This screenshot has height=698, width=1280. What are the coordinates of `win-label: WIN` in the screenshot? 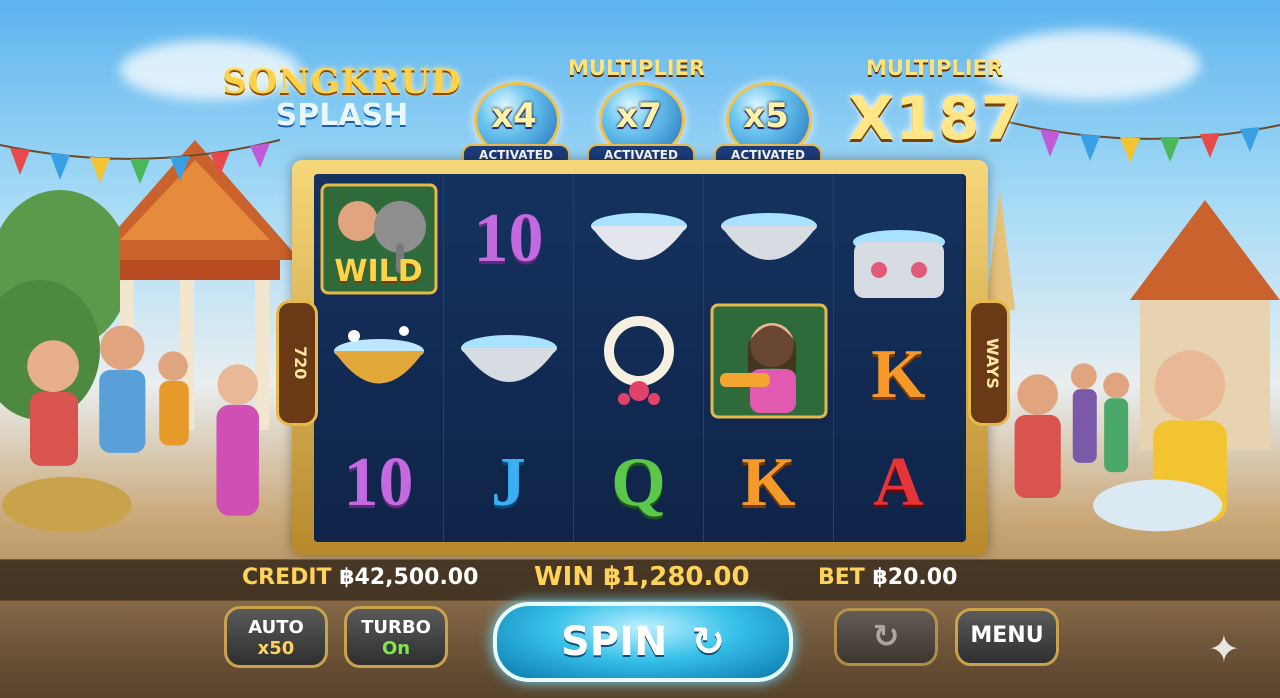 It's located at (564, 577).